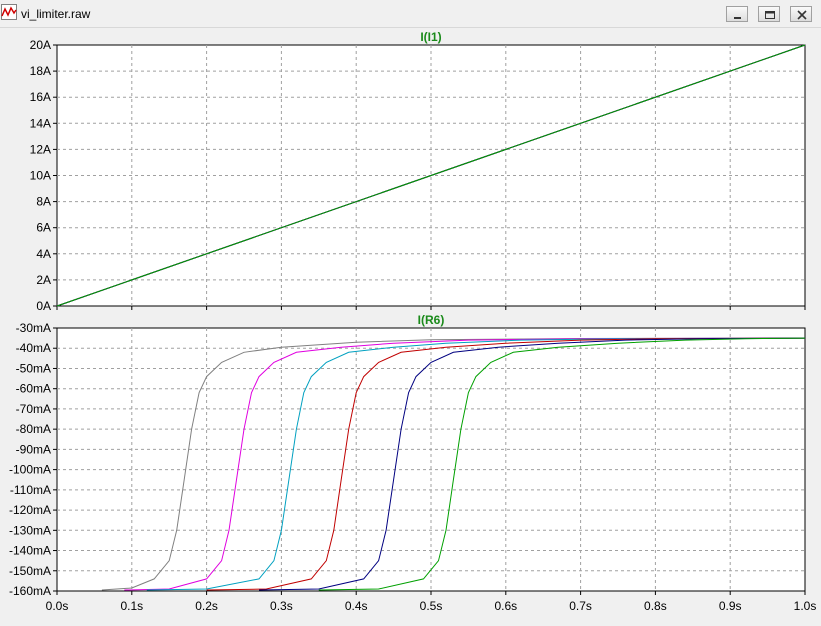  I want to click on restore-button, so click(769, 14).